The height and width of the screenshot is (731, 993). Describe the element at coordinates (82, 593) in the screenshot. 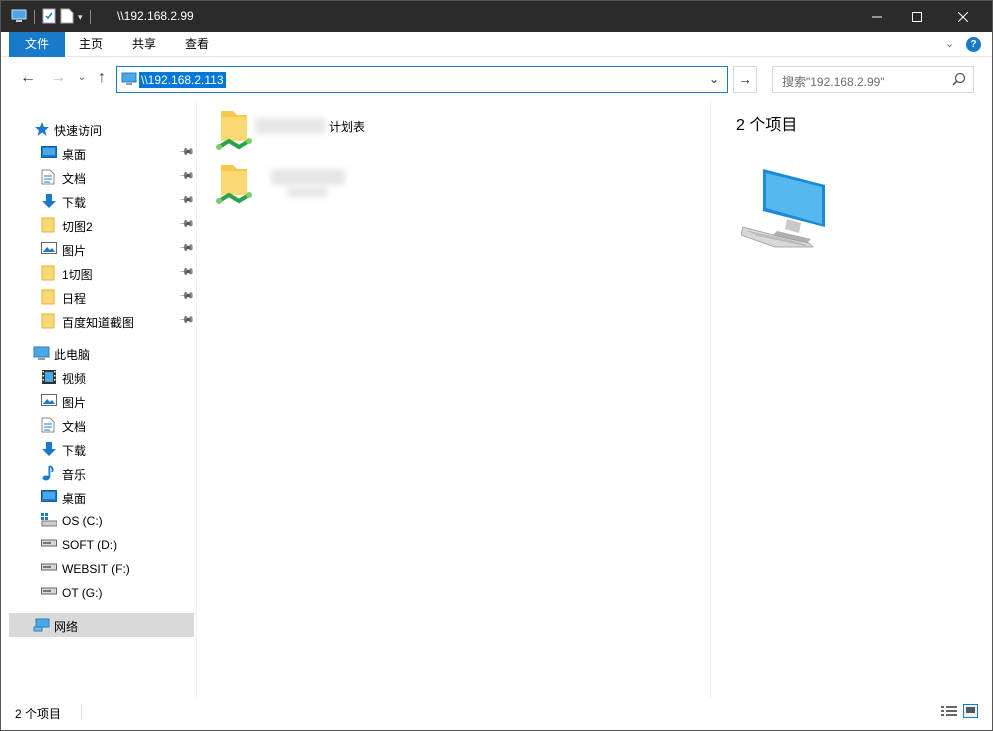

I see `sidebar-label: OT (G:)` at that location.